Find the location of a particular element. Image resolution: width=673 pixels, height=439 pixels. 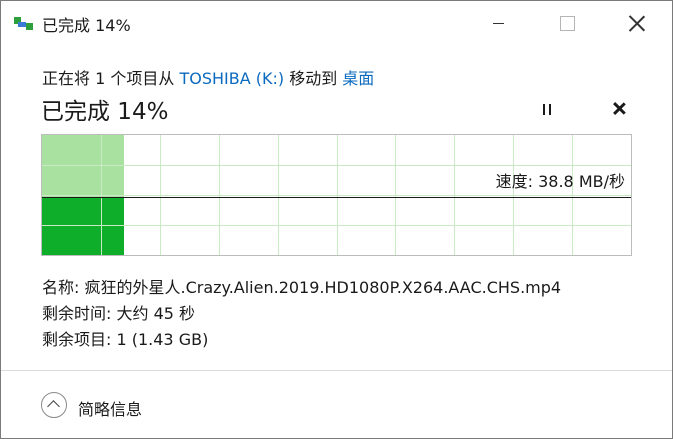

items-remaining: 剩余项目: 1 (1.43 GB) is located at coordinates (125, 339).